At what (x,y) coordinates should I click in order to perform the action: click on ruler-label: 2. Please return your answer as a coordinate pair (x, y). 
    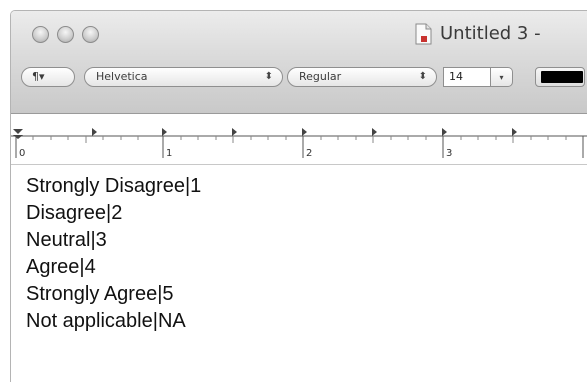
    Looking at the image, I should click on (309, 153).